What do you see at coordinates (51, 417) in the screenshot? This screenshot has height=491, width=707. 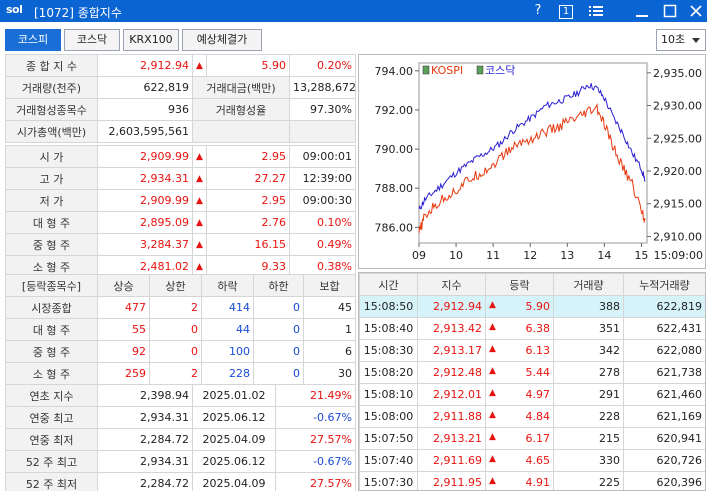 I see `yearly-label: 연중 최고` at bounding box center [51, 417].